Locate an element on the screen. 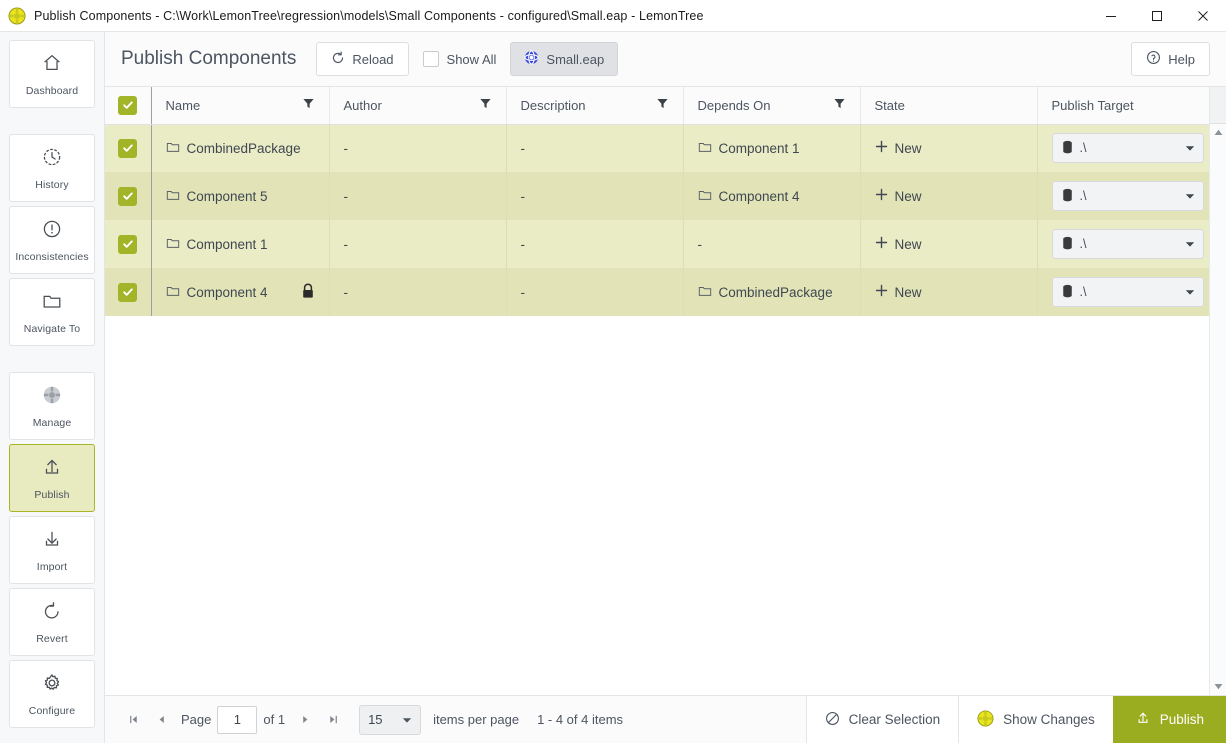 This screenshot has width=1226, height=743. sidebar-item-import: Import is located at coordinates (52, 550).